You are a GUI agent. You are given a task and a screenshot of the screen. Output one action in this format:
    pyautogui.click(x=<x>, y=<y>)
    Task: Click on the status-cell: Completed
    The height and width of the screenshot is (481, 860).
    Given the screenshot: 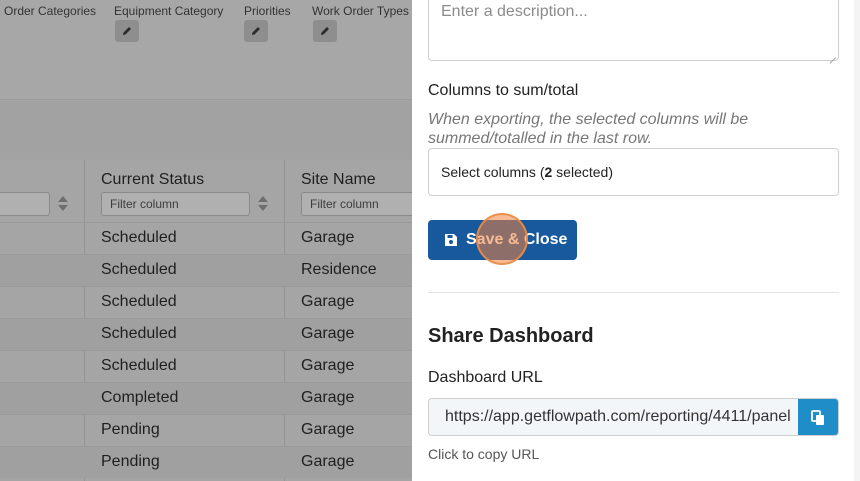 What is the action you would take?
    pyautogui.click(x=140, y=397)
    